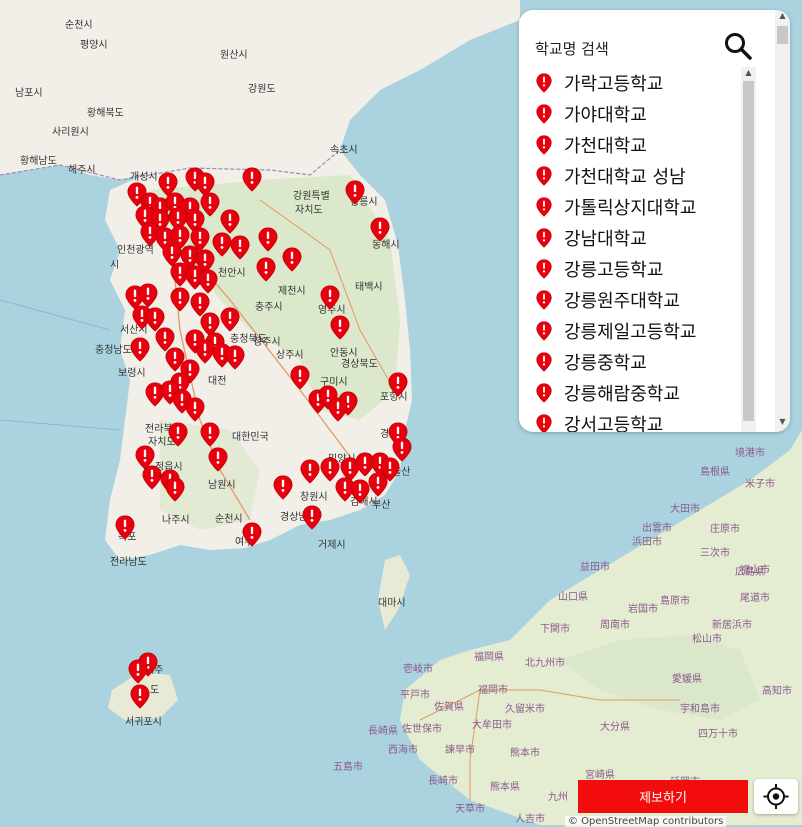 The height and width of the screenshot is (827, 802). Describe the element at coordinates (492, 724) in the screenshot. I see `map-label: 大牟田市` at that location.